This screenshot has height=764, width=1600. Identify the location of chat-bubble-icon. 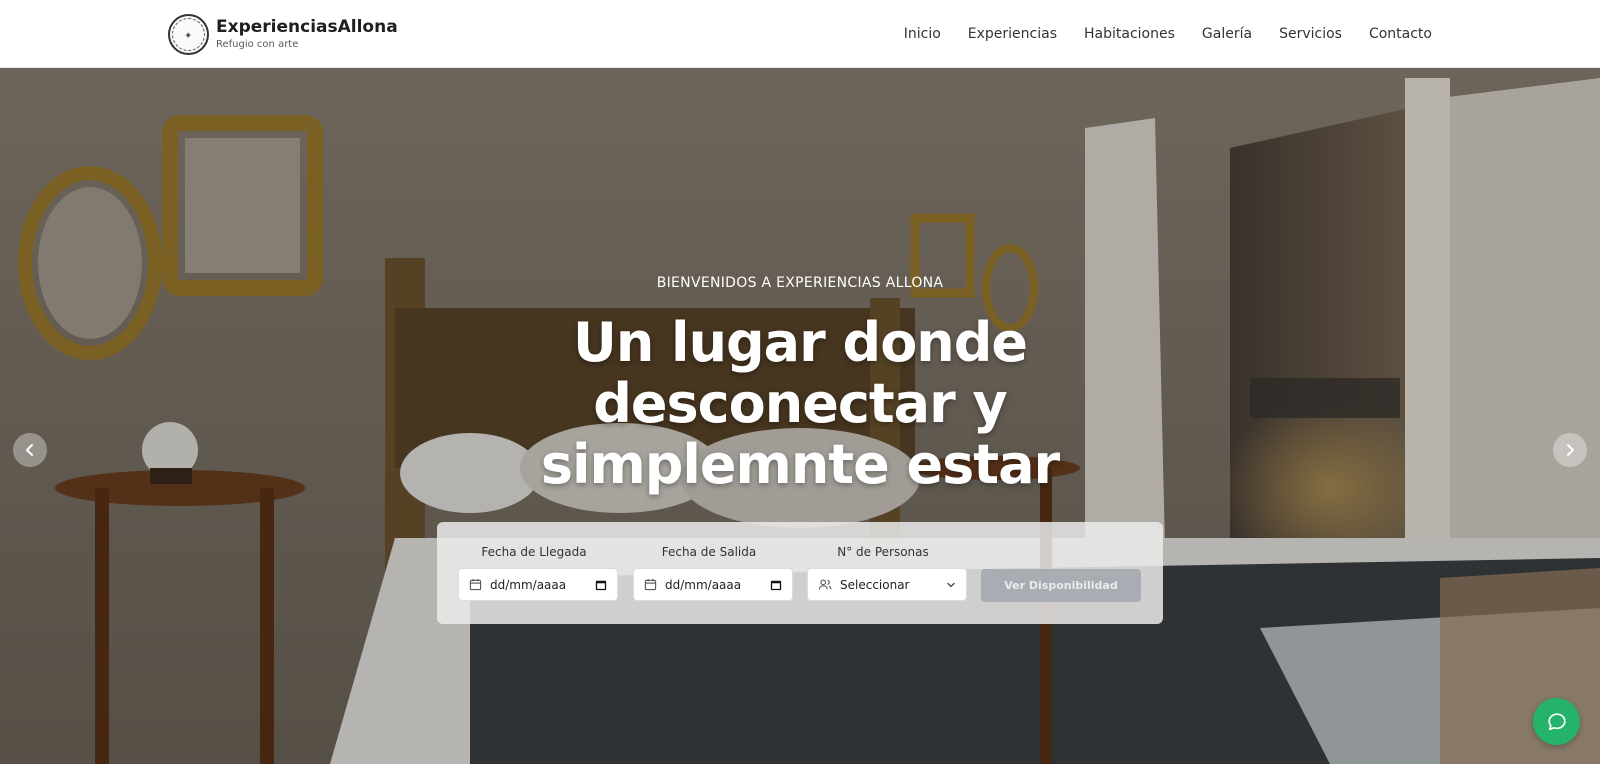
(1556, 721).